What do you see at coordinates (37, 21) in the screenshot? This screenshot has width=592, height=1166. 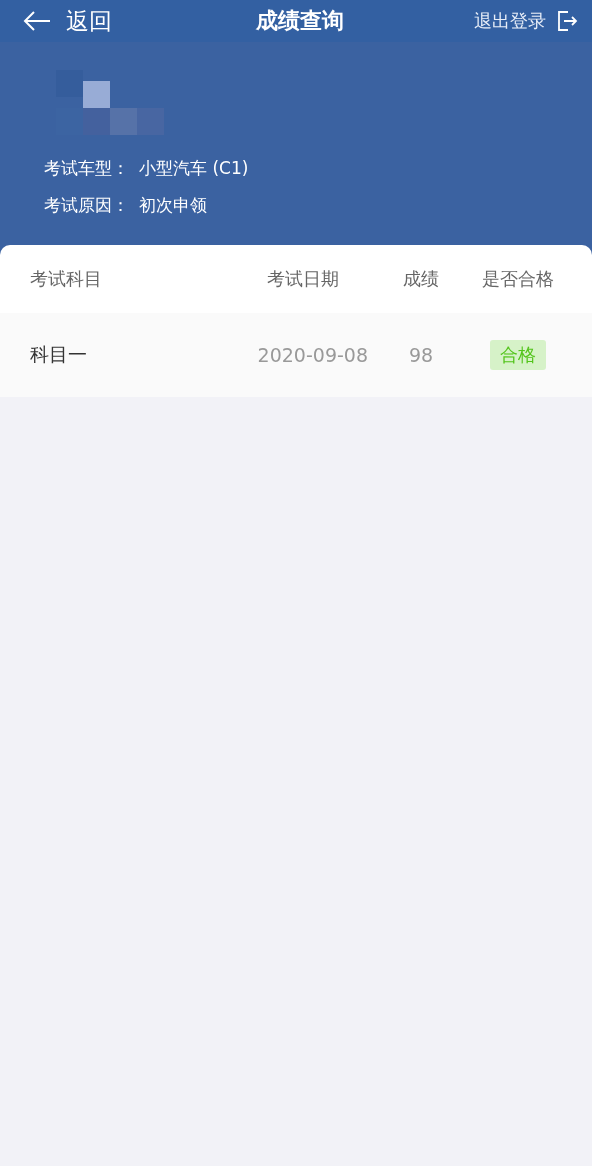 I see `back-arrow-icon` at bounding box center [37, 21].